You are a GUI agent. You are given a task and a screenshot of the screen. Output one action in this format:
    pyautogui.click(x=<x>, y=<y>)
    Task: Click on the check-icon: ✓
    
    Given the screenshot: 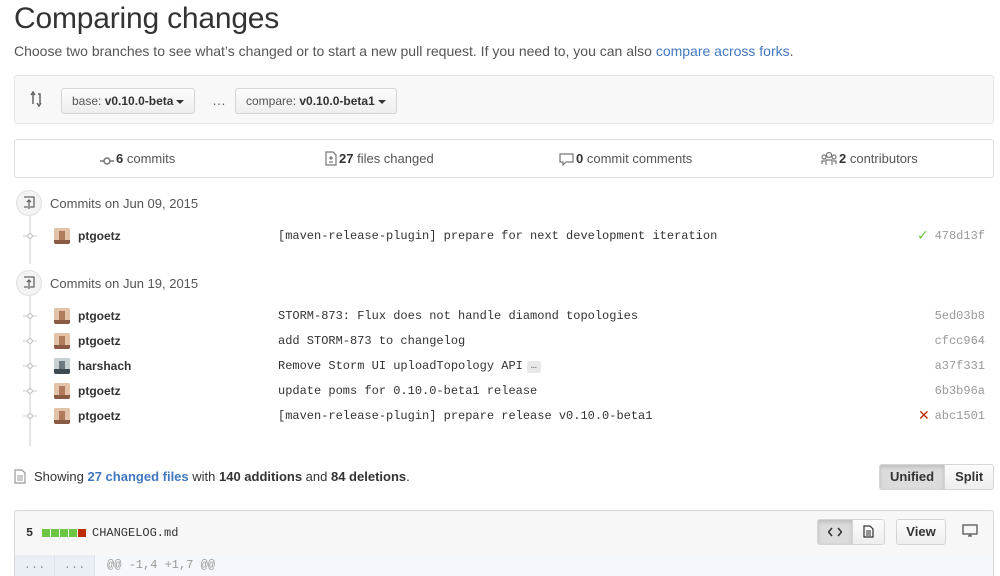 What is the action you would take?
    pyautogui.click(x=923, y=235)
    